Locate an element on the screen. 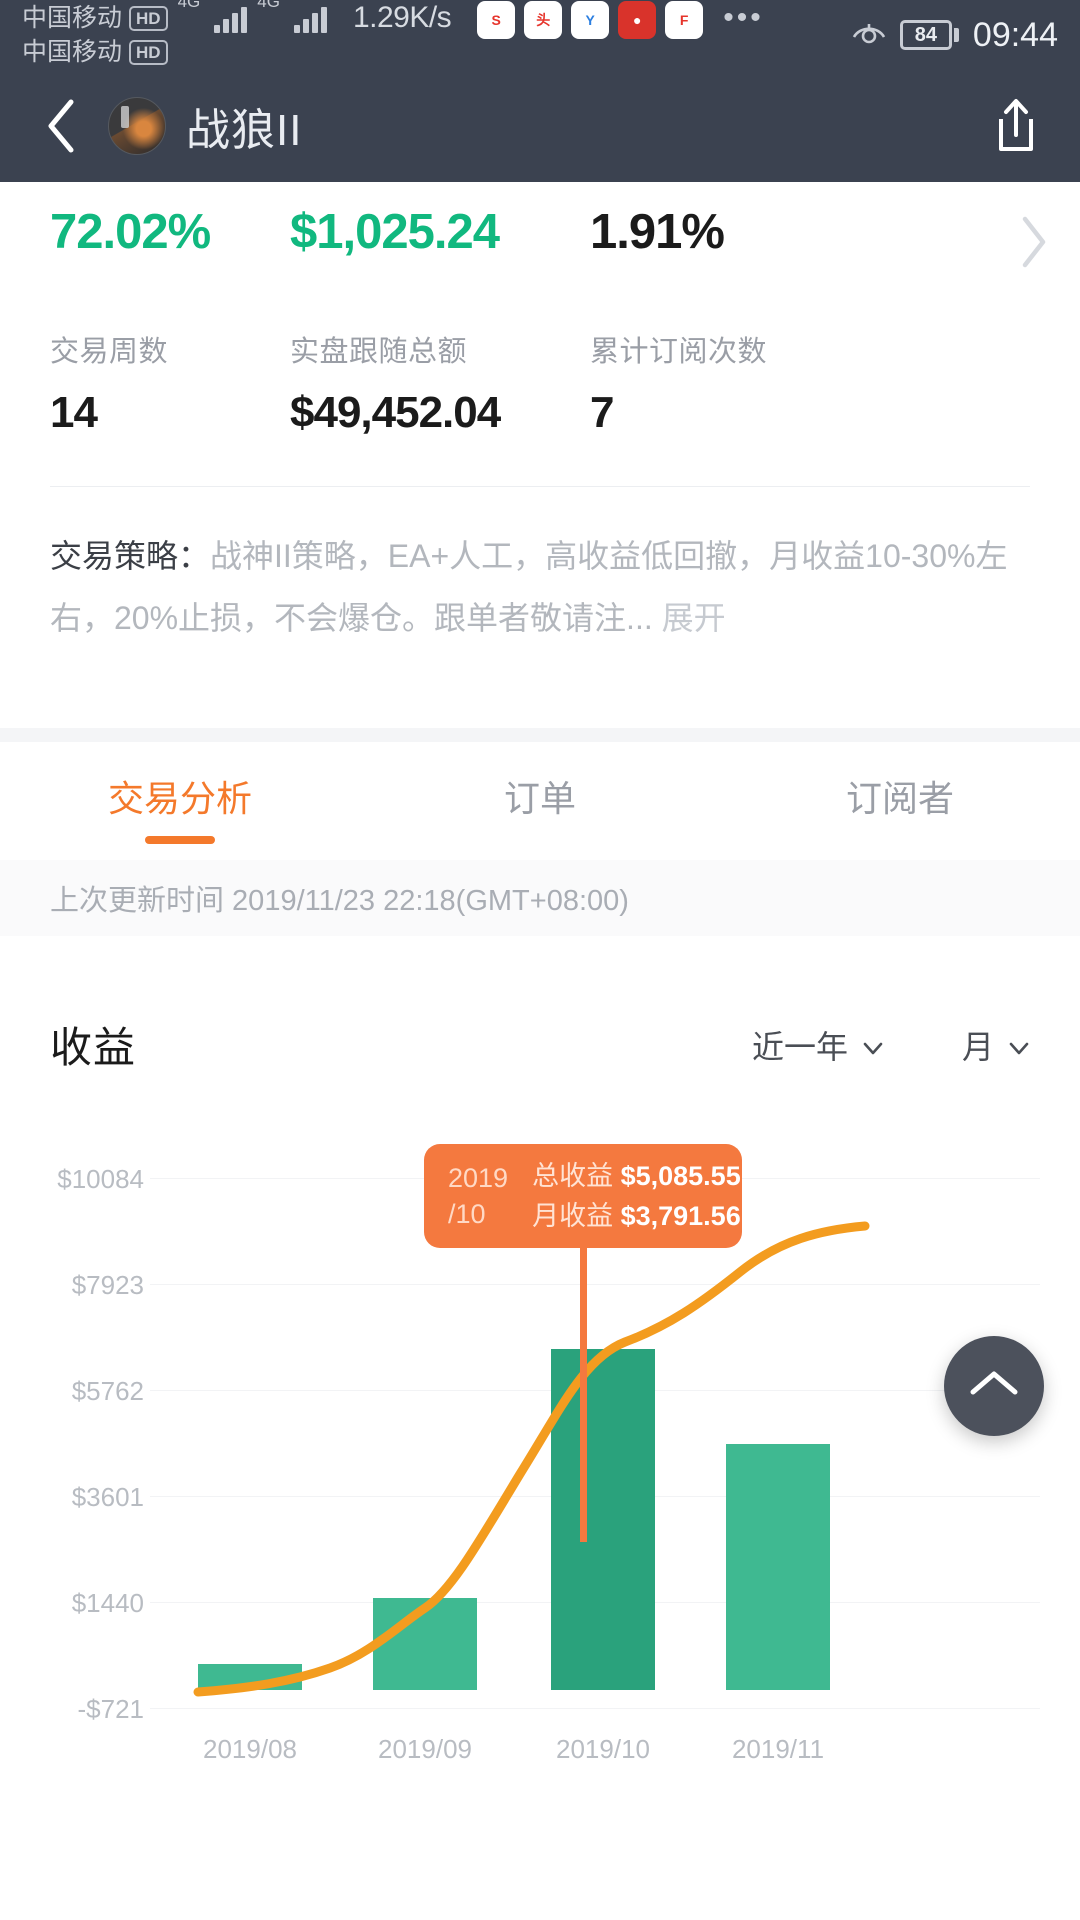 This screenshot has width=1080, height=1920. sina-icon: S is located at coordinates (496, 20).